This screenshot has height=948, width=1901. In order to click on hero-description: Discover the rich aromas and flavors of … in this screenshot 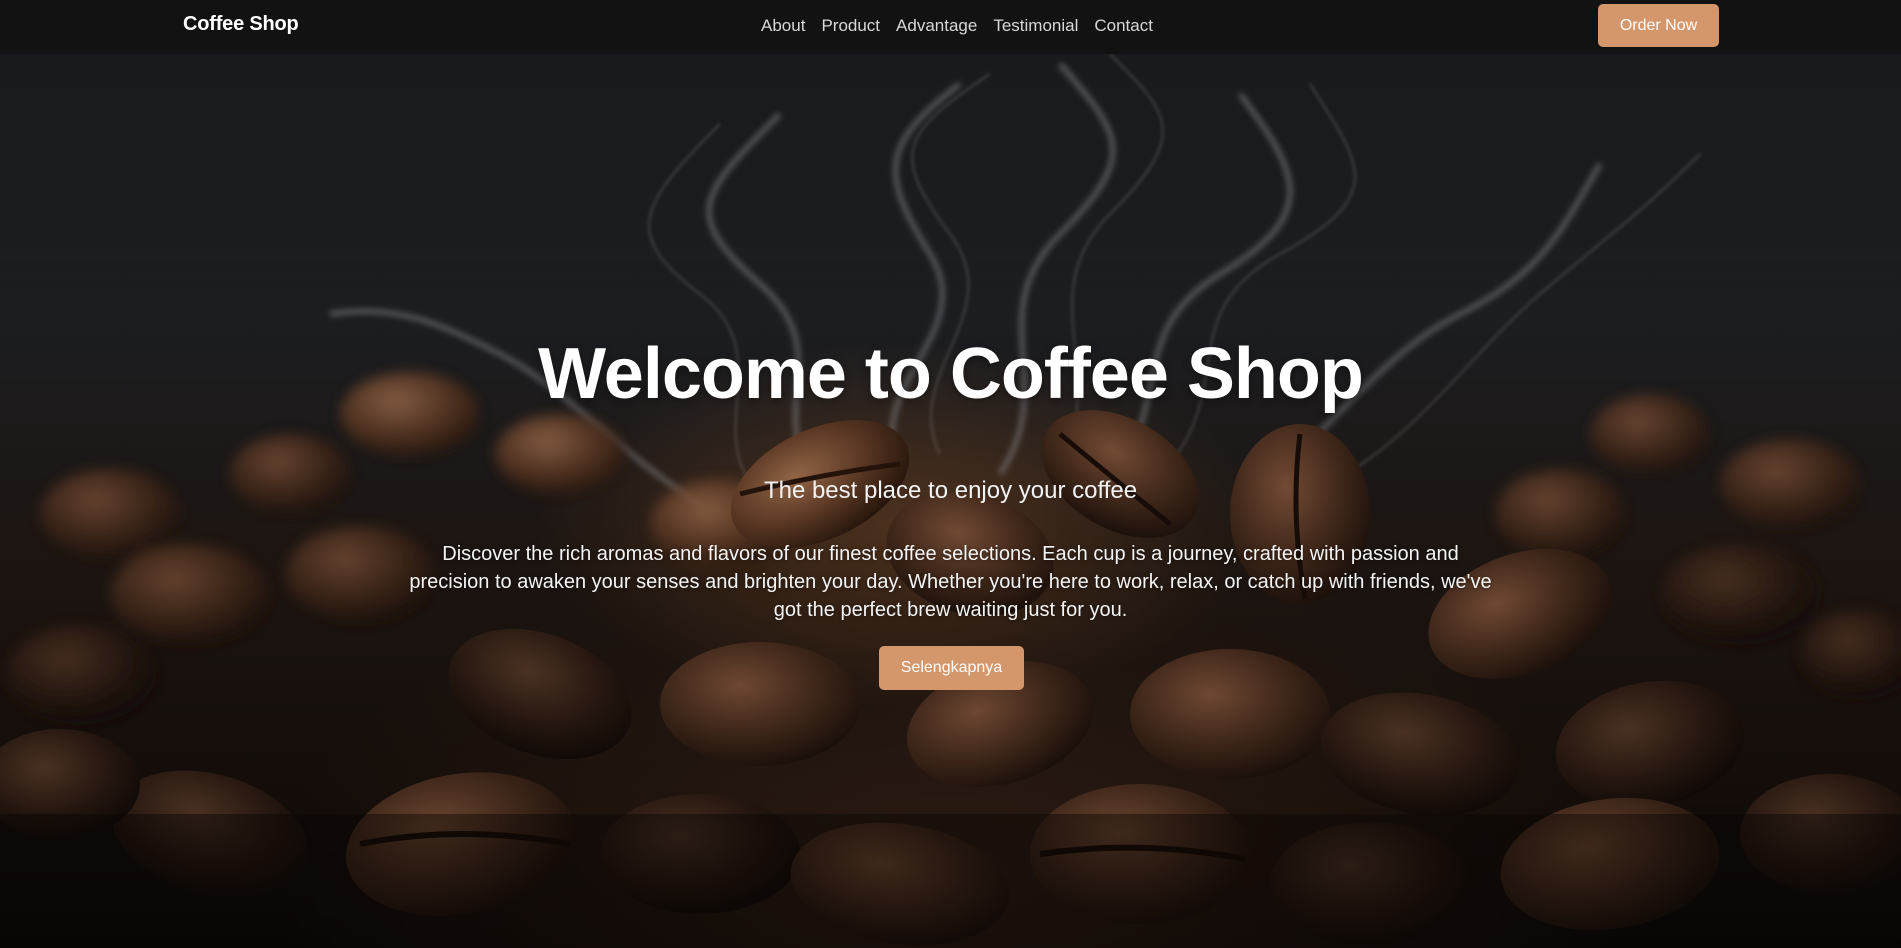, I will do `click(950, 582)`.